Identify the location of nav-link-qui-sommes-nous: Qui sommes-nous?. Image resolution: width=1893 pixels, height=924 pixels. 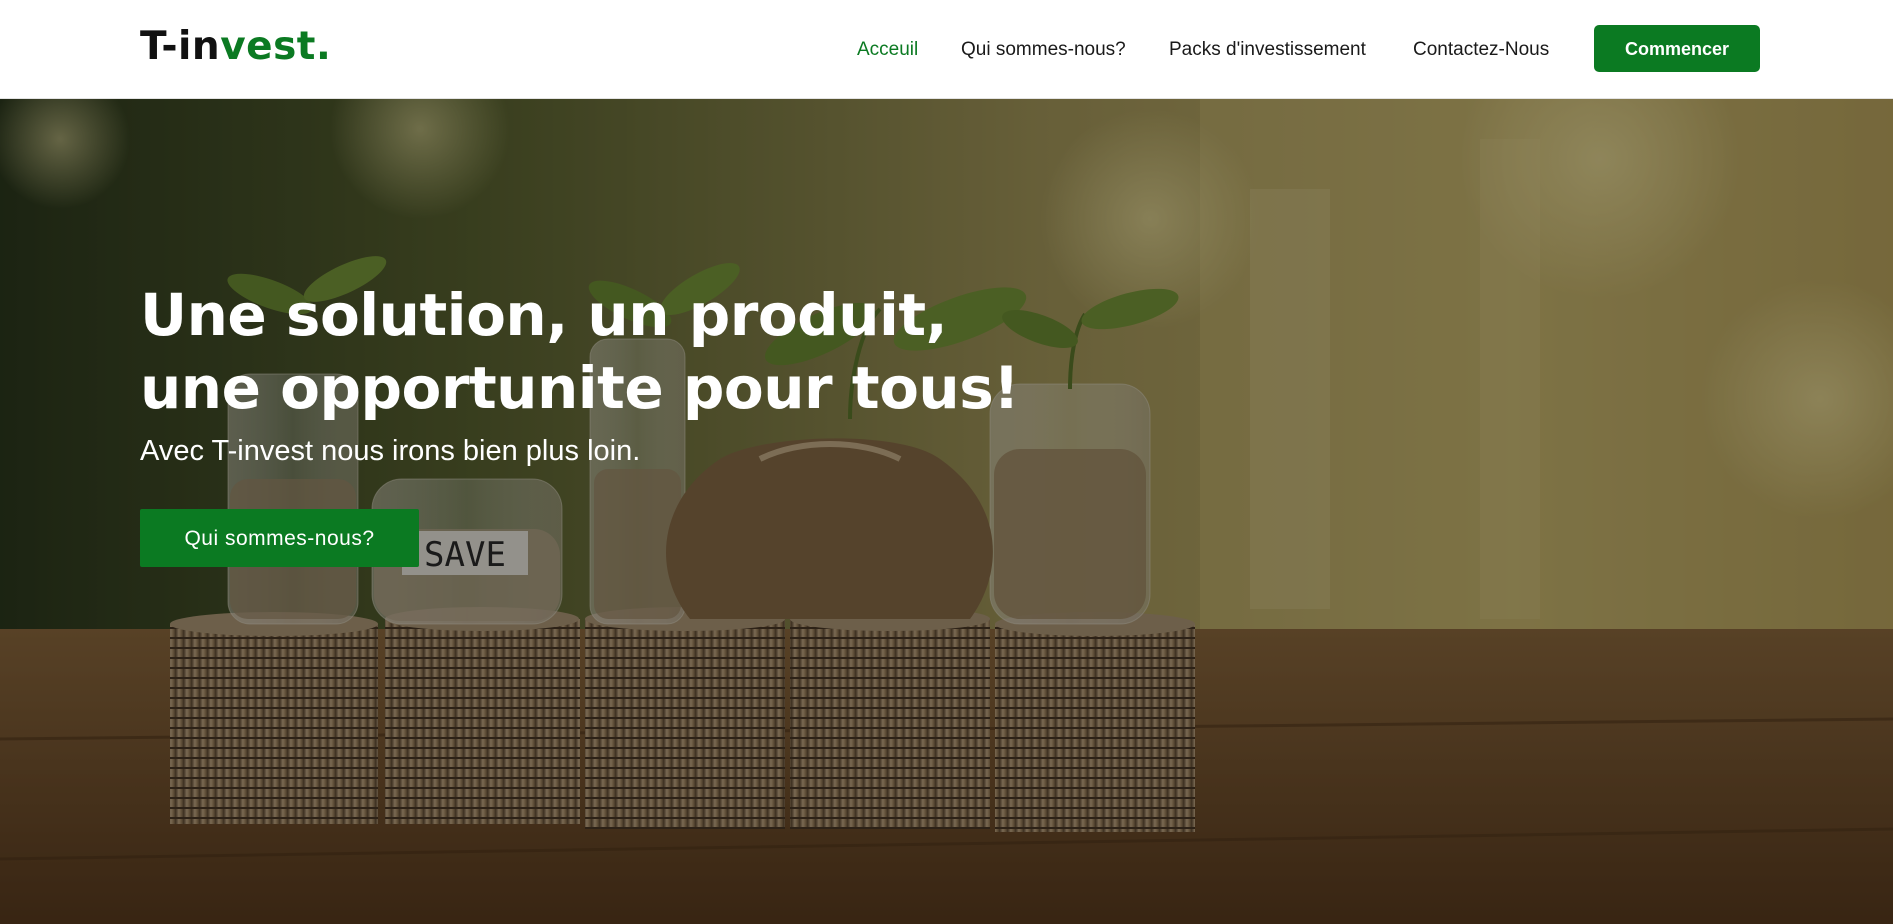
(1043, 50).